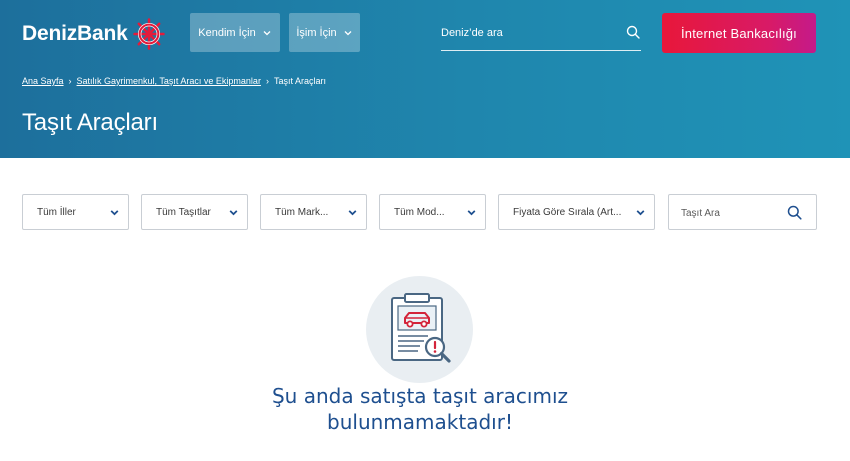 The image size is (850, 461). I want to click on filter-city-select: Tüm İller, so click(75, 212).